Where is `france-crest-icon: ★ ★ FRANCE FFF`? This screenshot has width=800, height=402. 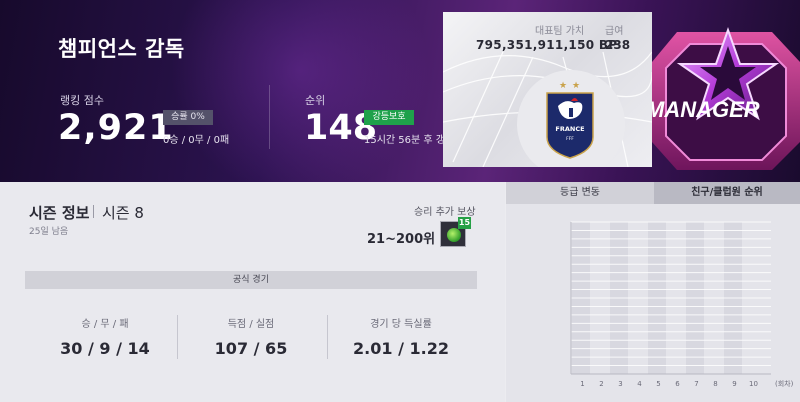
france-crest-icon: ★ ★ FRANCE FFF is located at coordinates (570, 120).